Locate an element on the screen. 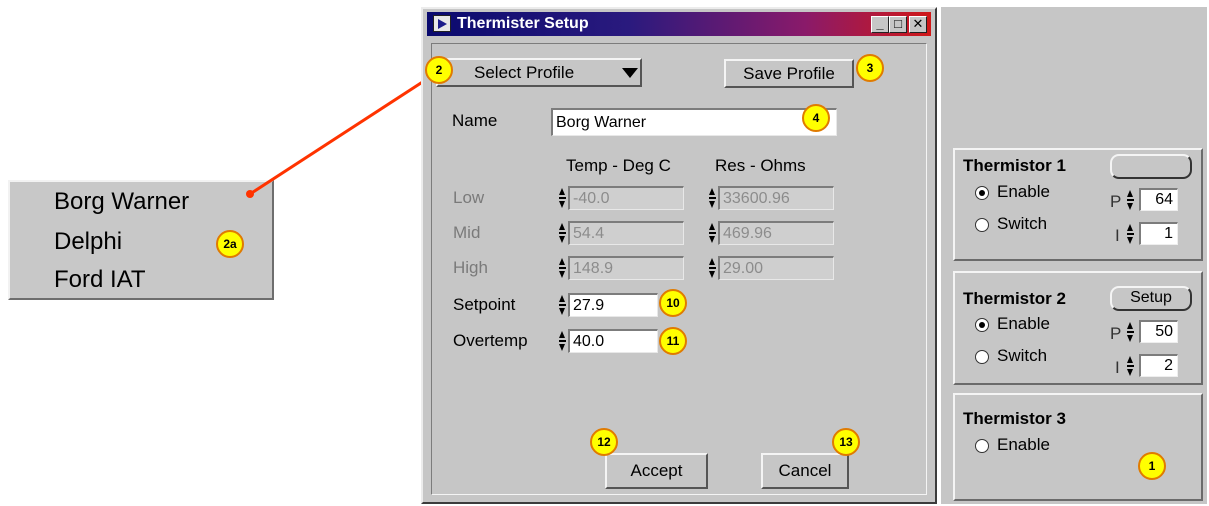 This screenshot has width=1209, height=506. connector-dot is located at coordinates (250, 194).